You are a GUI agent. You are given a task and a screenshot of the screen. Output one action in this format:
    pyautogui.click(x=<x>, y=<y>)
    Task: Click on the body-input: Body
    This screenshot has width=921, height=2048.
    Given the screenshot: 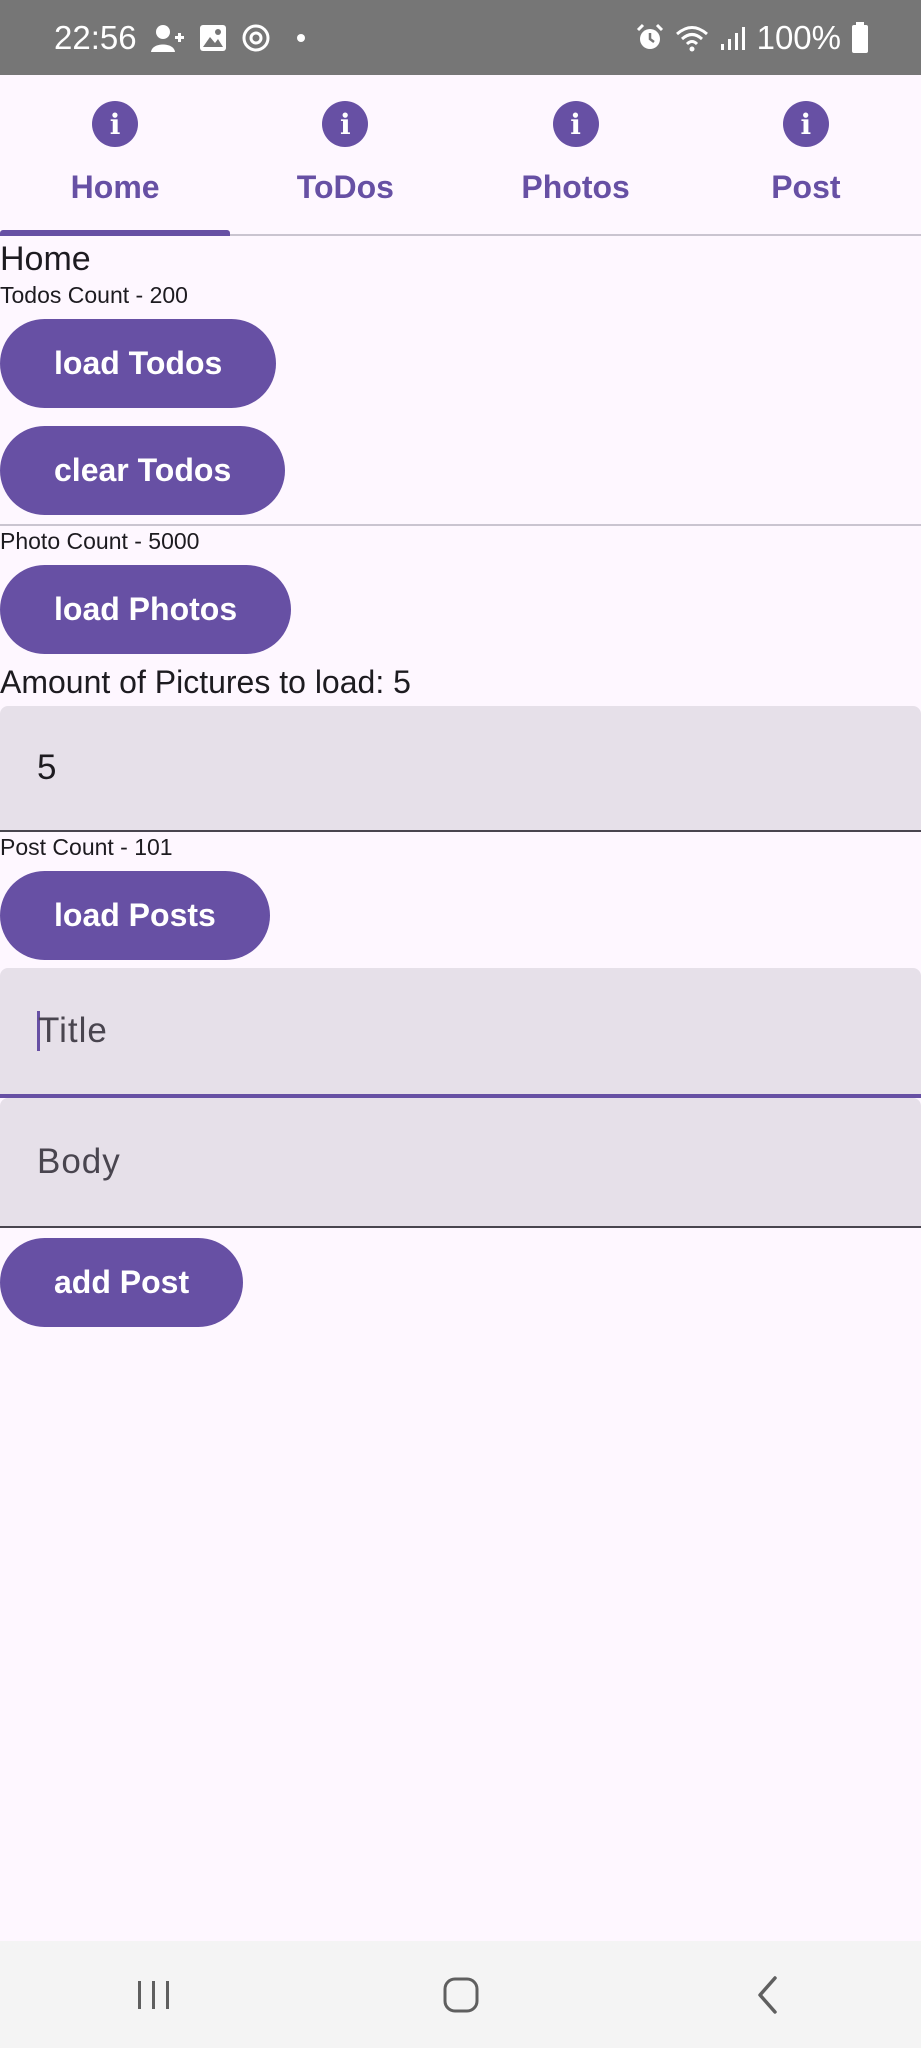 What is the action you would take?
    pyautogui.click(x=460, y=1163)
    